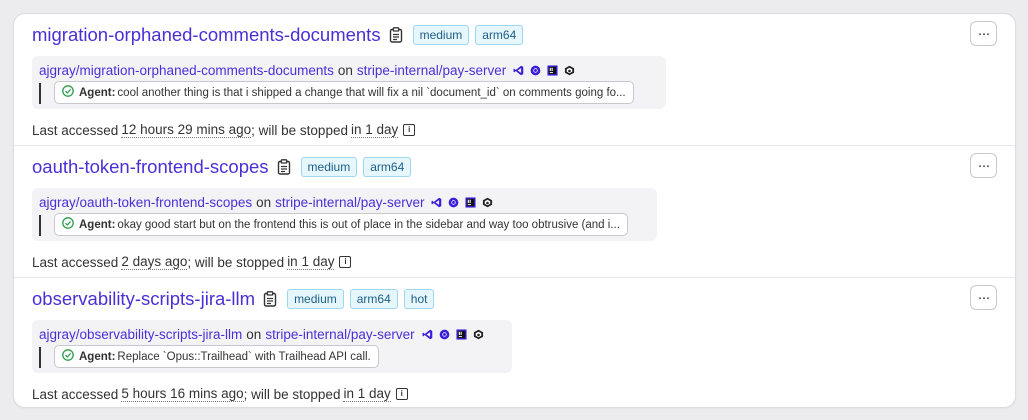 The width and height of the screenshot is (1028, 420). What do you see at coordinates (140, 334) in the screenshot?
I see `branch-link: ajgray/observability-scripts-jira-llm` at bounding box center [140, 334].